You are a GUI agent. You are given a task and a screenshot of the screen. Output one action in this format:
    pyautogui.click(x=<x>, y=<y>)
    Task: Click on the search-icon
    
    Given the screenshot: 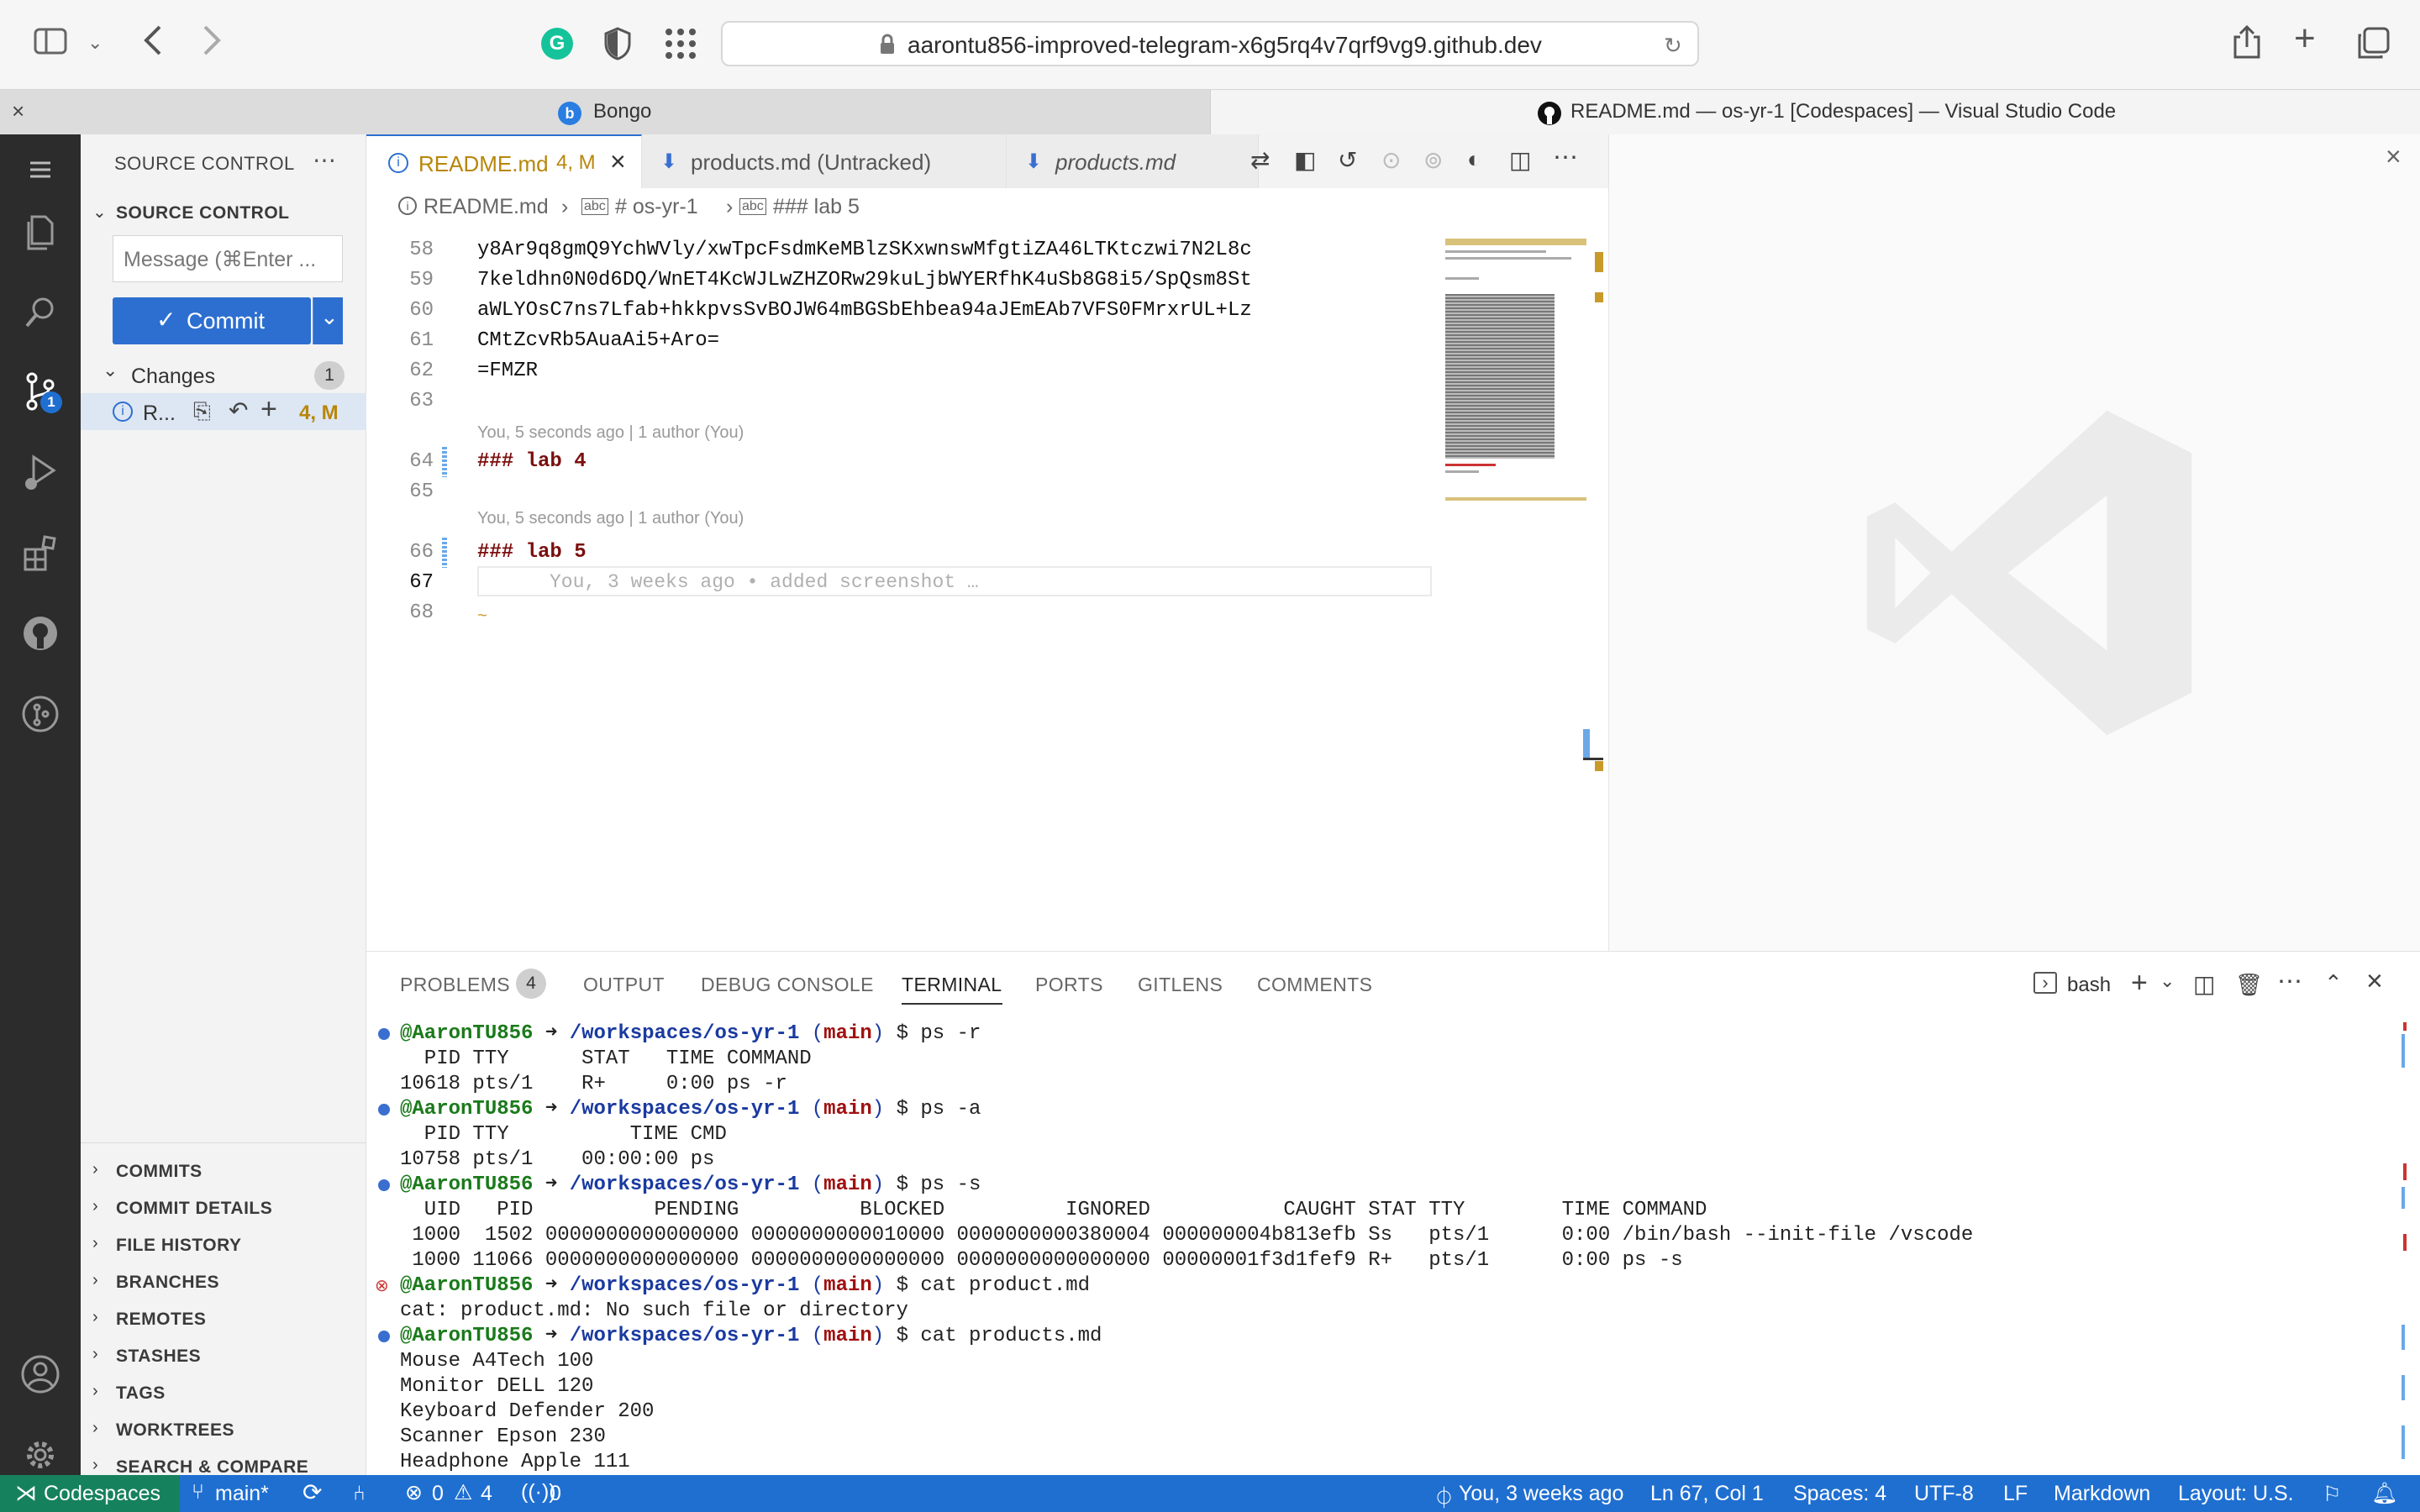 What is the action you would take?
    pyautogui.click(x=40, y=312)
    